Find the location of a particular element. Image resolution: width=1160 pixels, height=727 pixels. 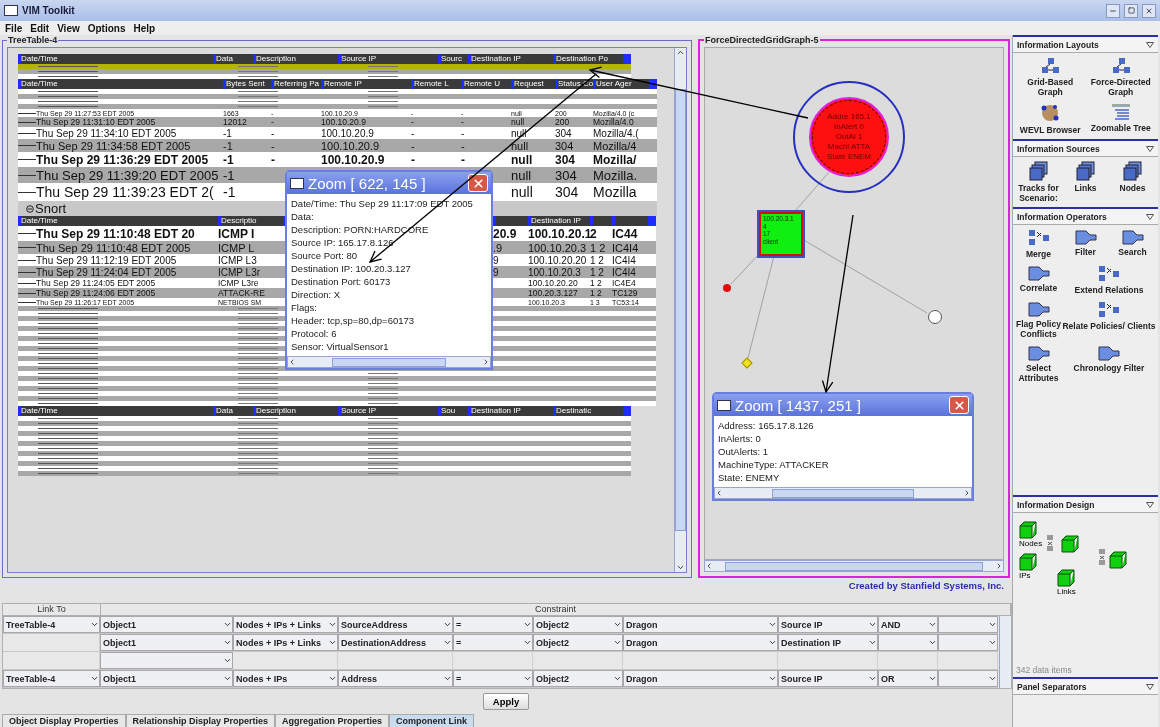

table-cell-text: Mozilla/4.0 is located at coordinates (614, 122).